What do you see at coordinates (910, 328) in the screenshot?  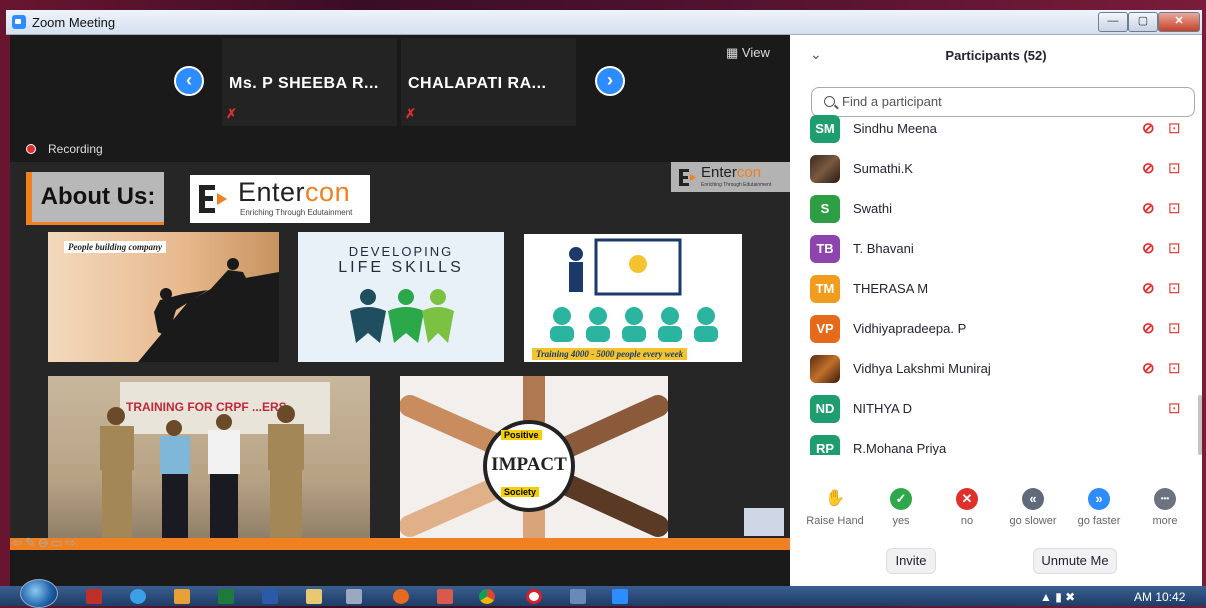 I see `participant-name: Vidhiyapradeepa. P` at bounding box center [910, 328].